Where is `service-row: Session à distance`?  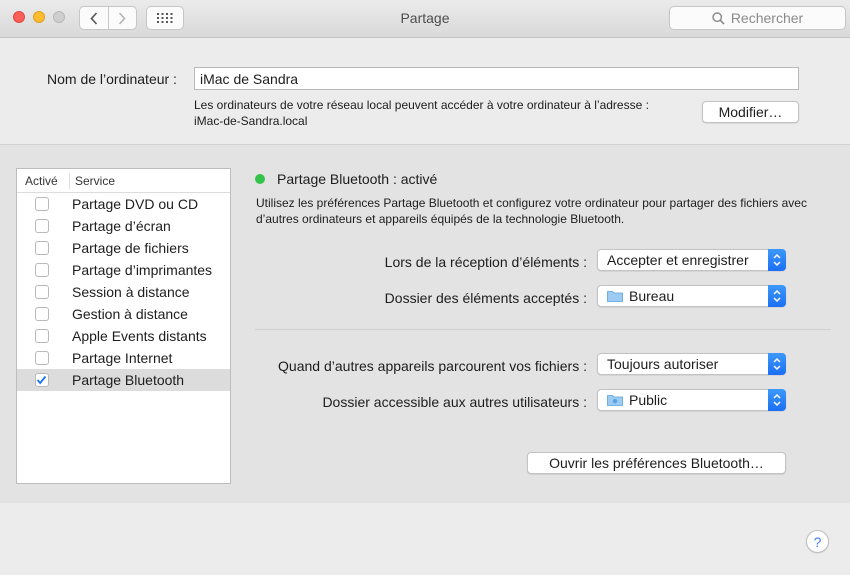
service-row: Session à distance is located at coordinates (123, 292).